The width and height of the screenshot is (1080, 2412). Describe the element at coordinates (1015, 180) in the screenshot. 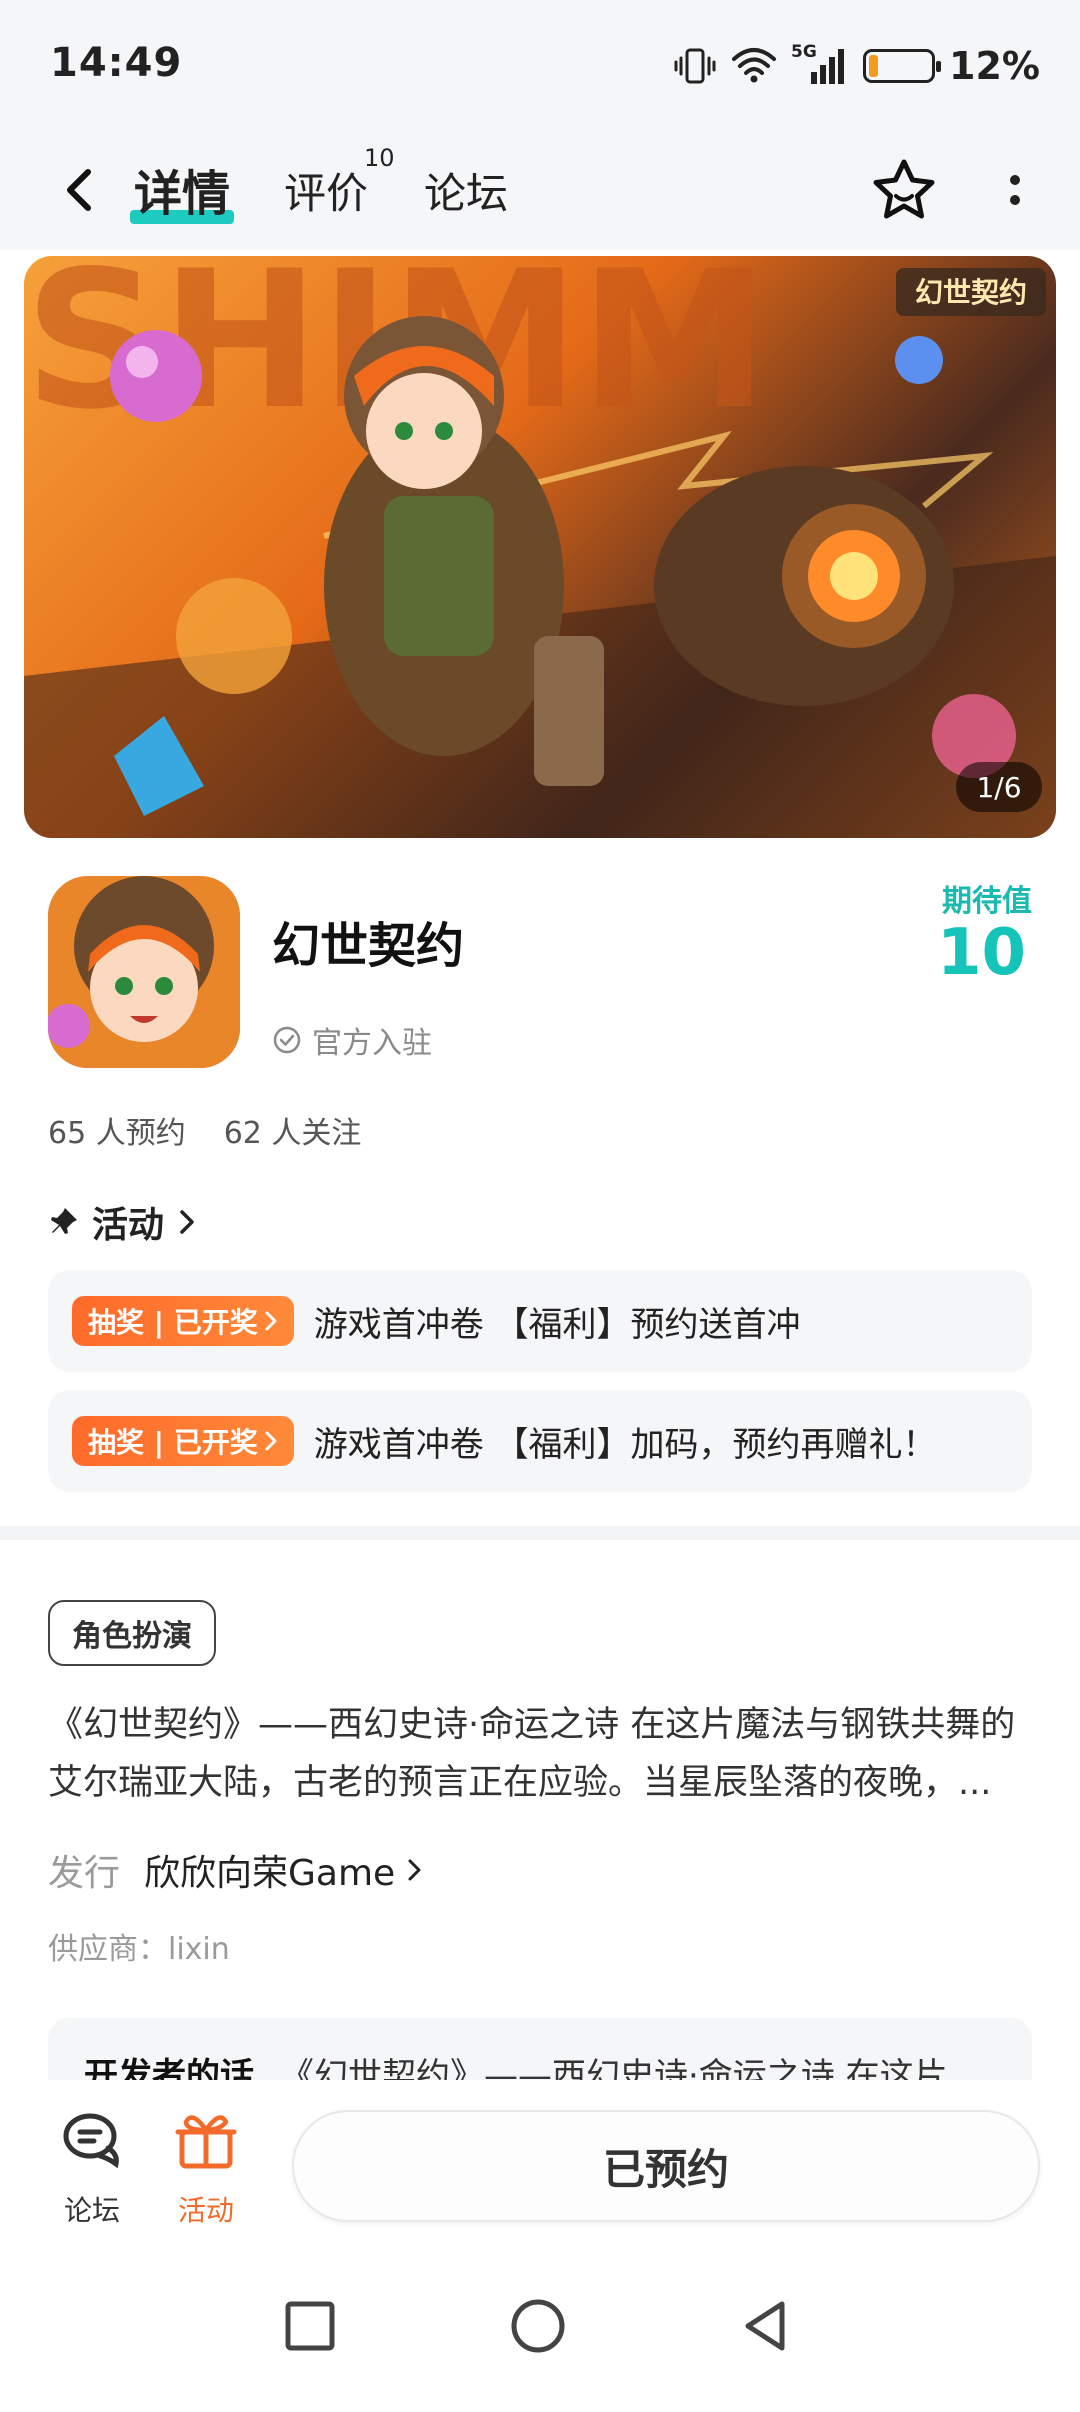

I see `more-vertical-icon` at that location.